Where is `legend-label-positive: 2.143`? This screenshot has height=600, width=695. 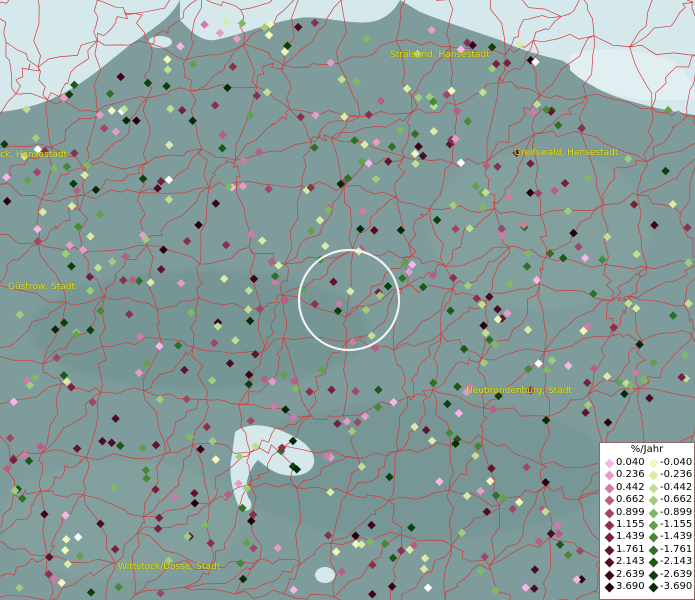 legend-label-positive: 2.143 is located at coordinates (630, 562).